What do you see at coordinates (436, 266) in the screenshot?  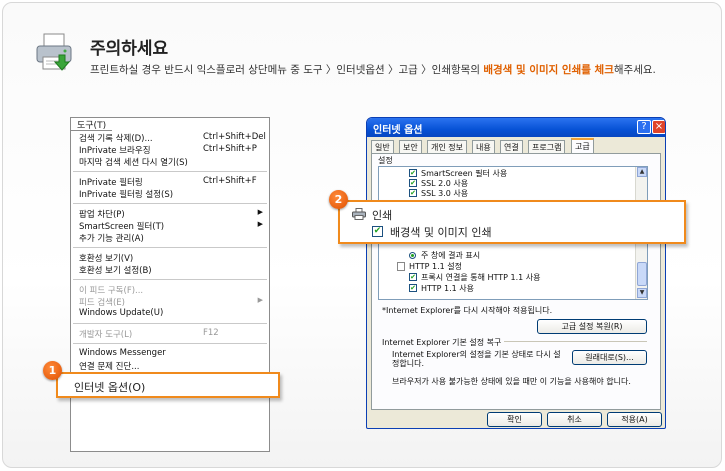 I see `list-item: HTTP 1.1 설정` at bounding box center [436, 266].